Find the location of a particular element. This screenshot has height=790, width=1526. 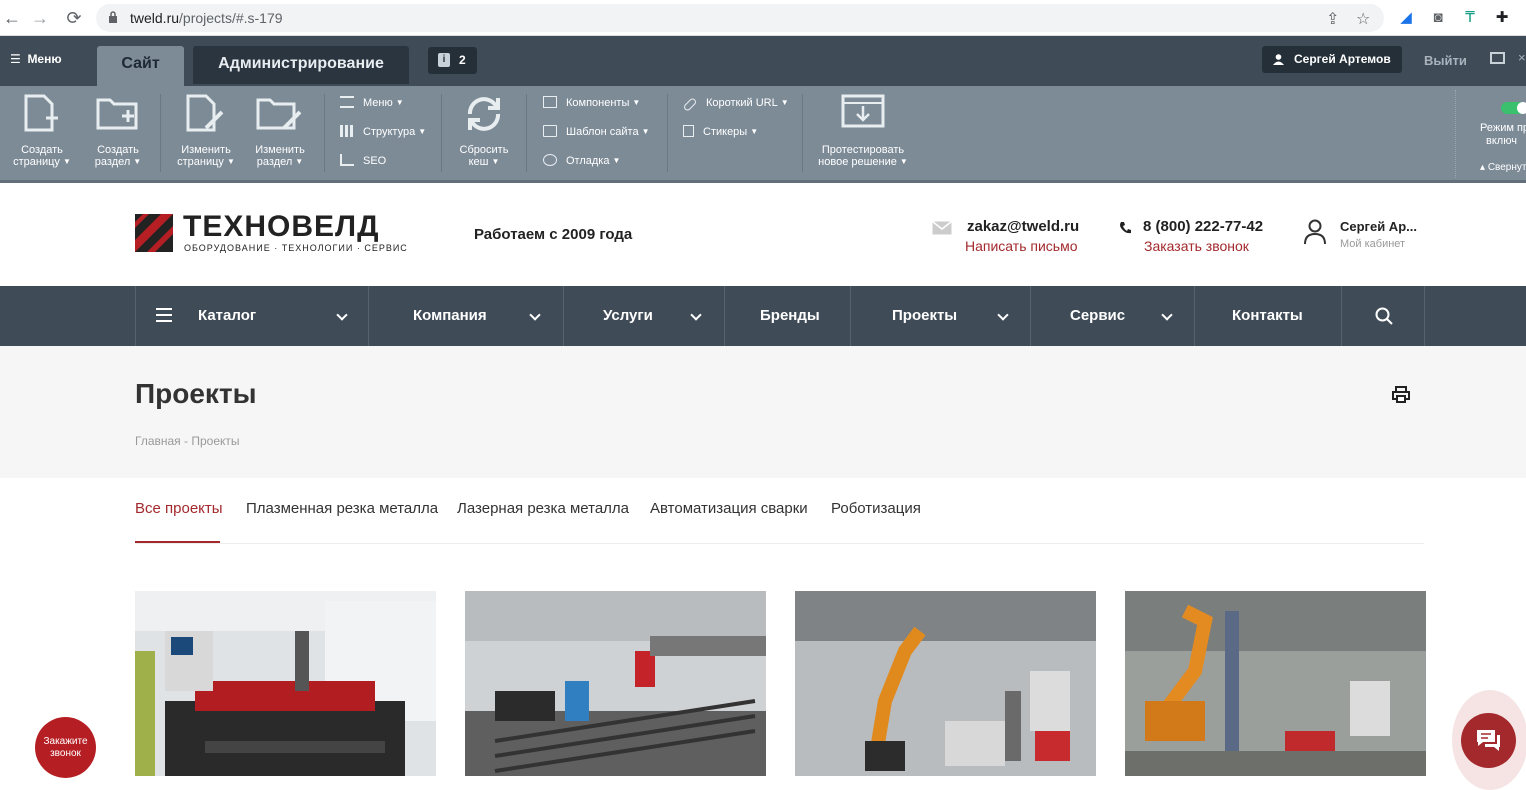

filter-all-projects: Все проекты is located at coordinates (179, 508).